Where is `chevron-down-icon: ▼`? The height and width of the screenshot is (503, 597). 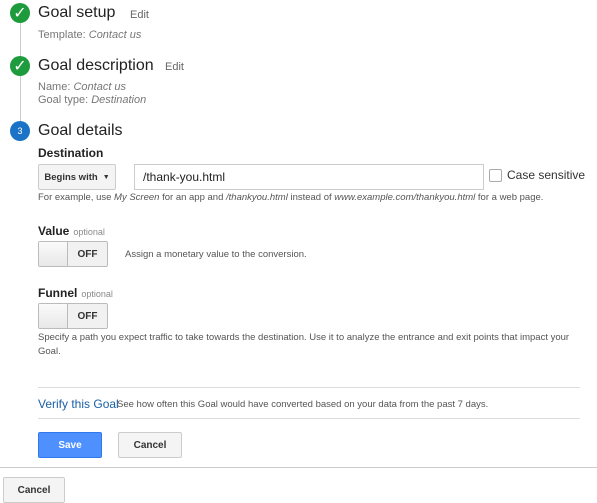 chevron-down-icon: ▼ is located at coordinates (106, 177).